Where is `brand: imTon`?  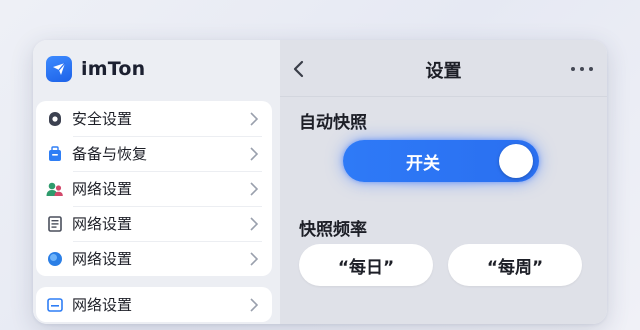 brand: imTon is located at coordinates (156, 68).